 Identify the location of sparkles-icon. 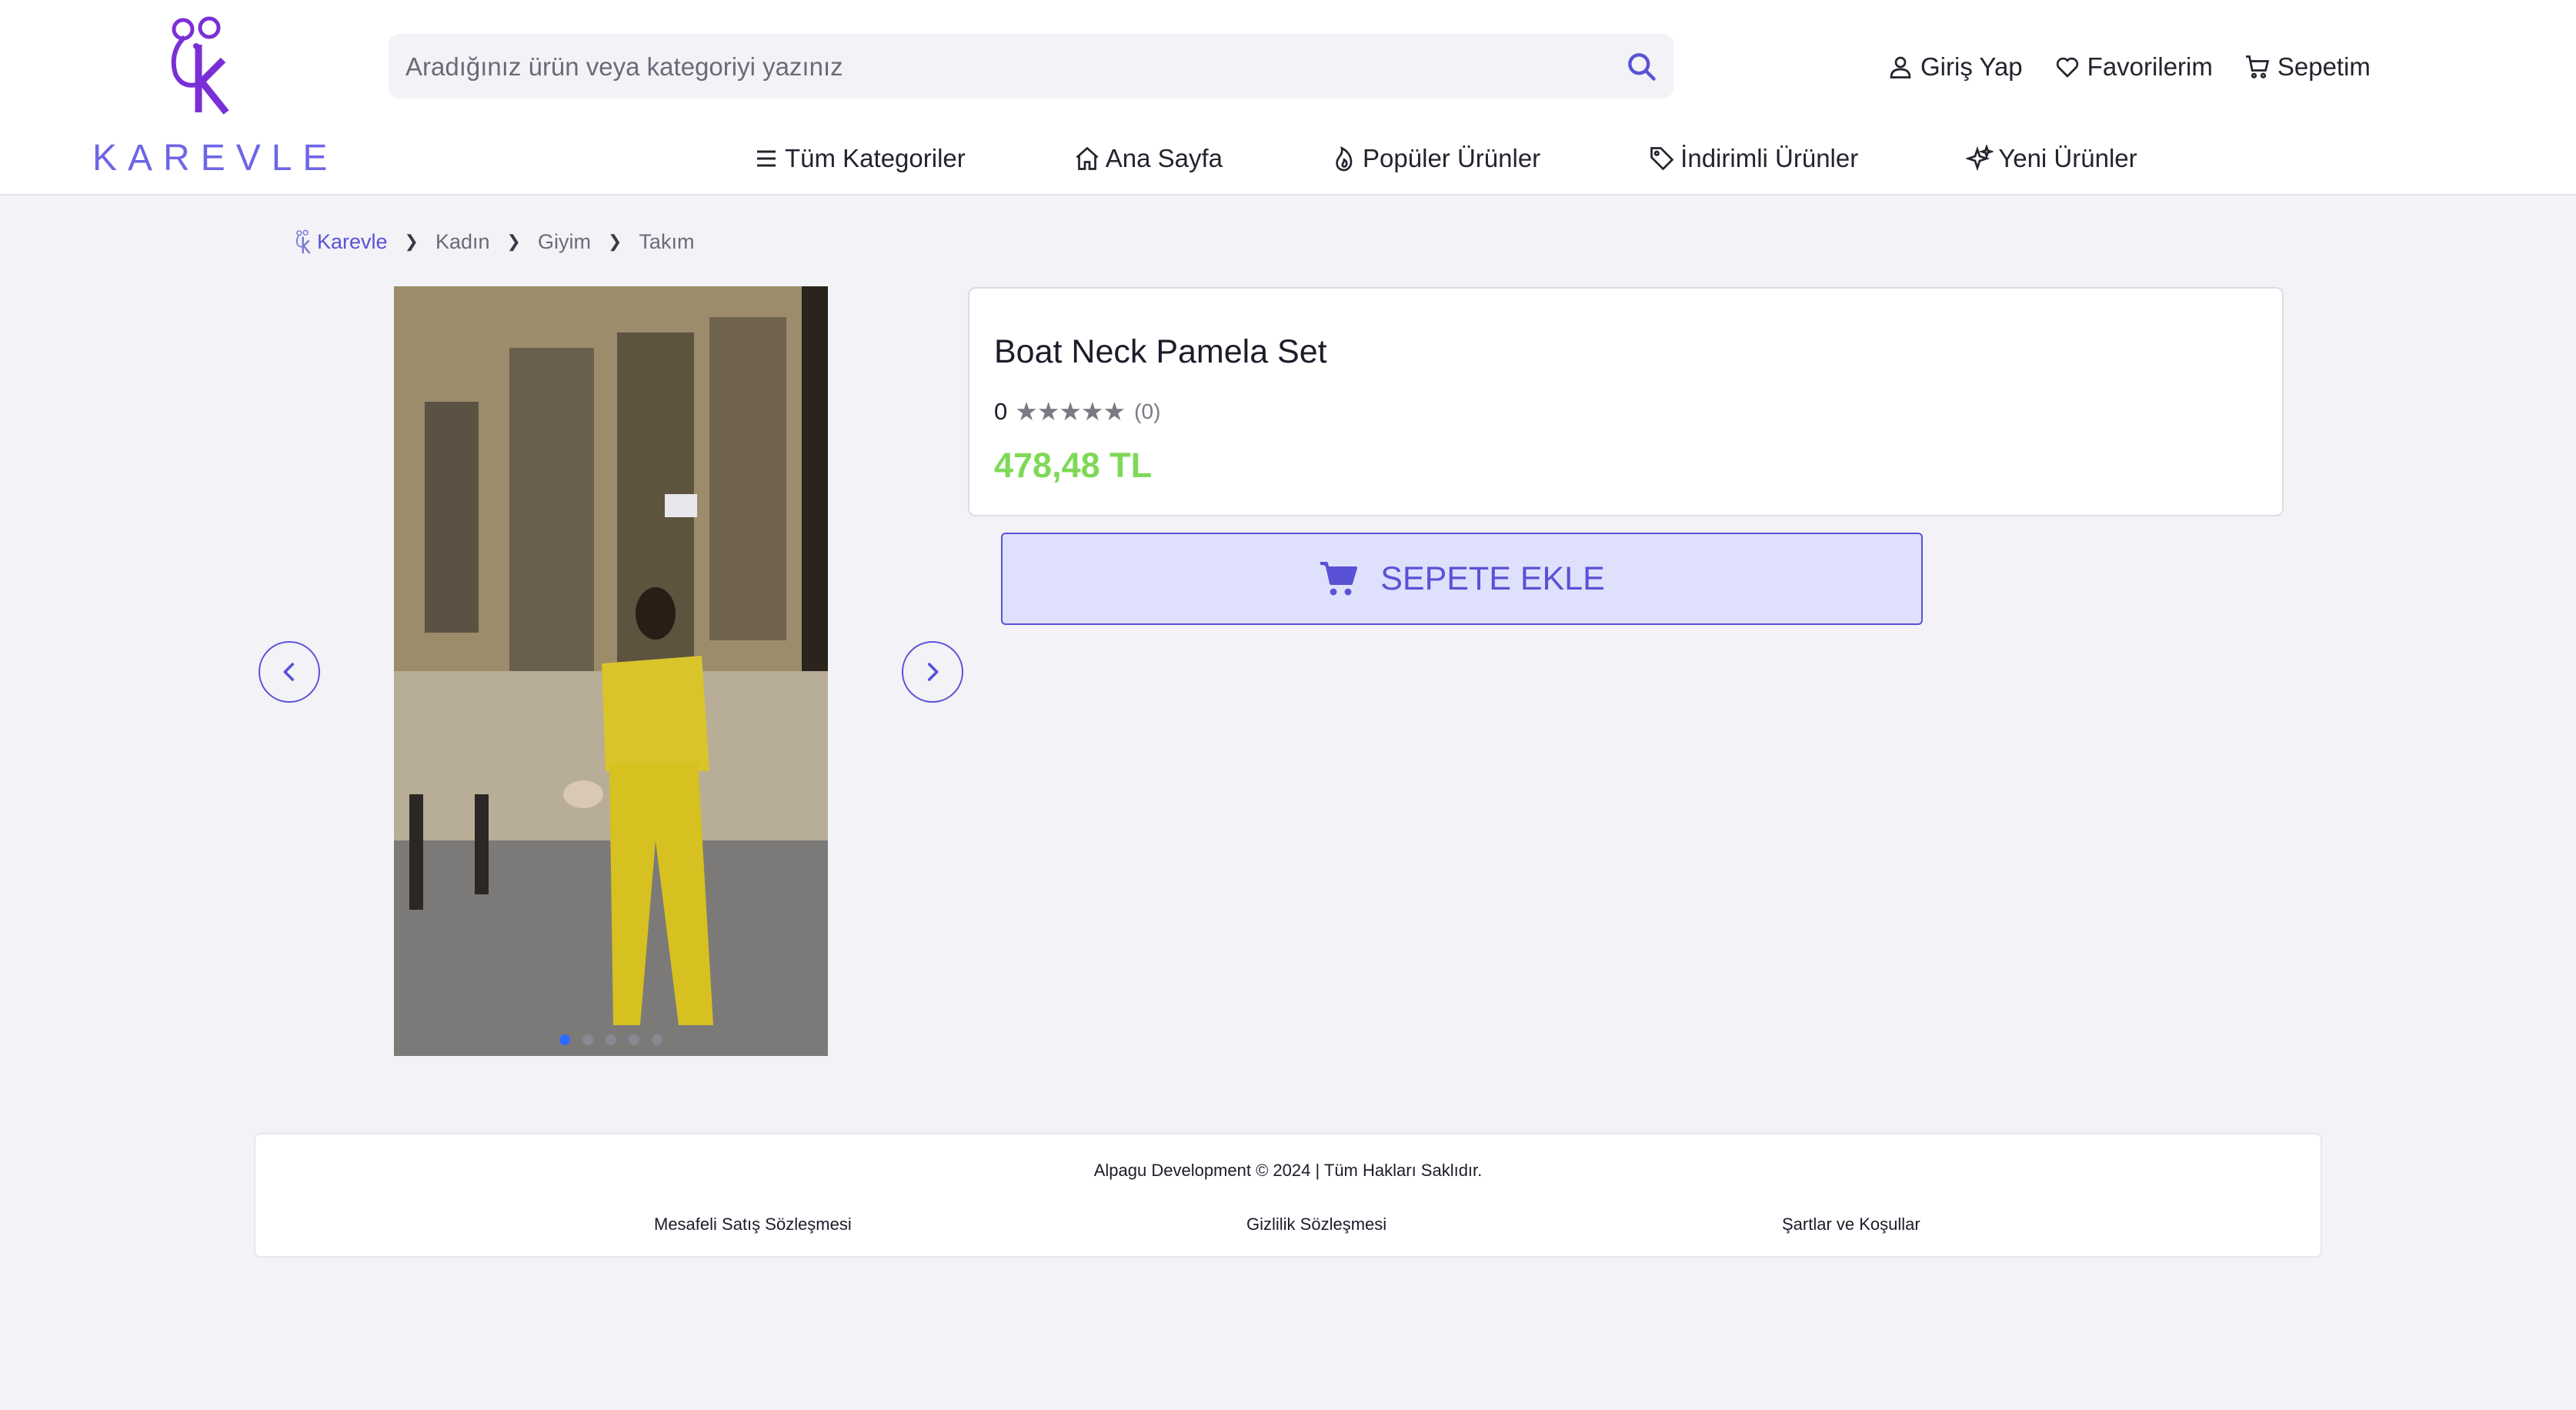
(1980, 158).